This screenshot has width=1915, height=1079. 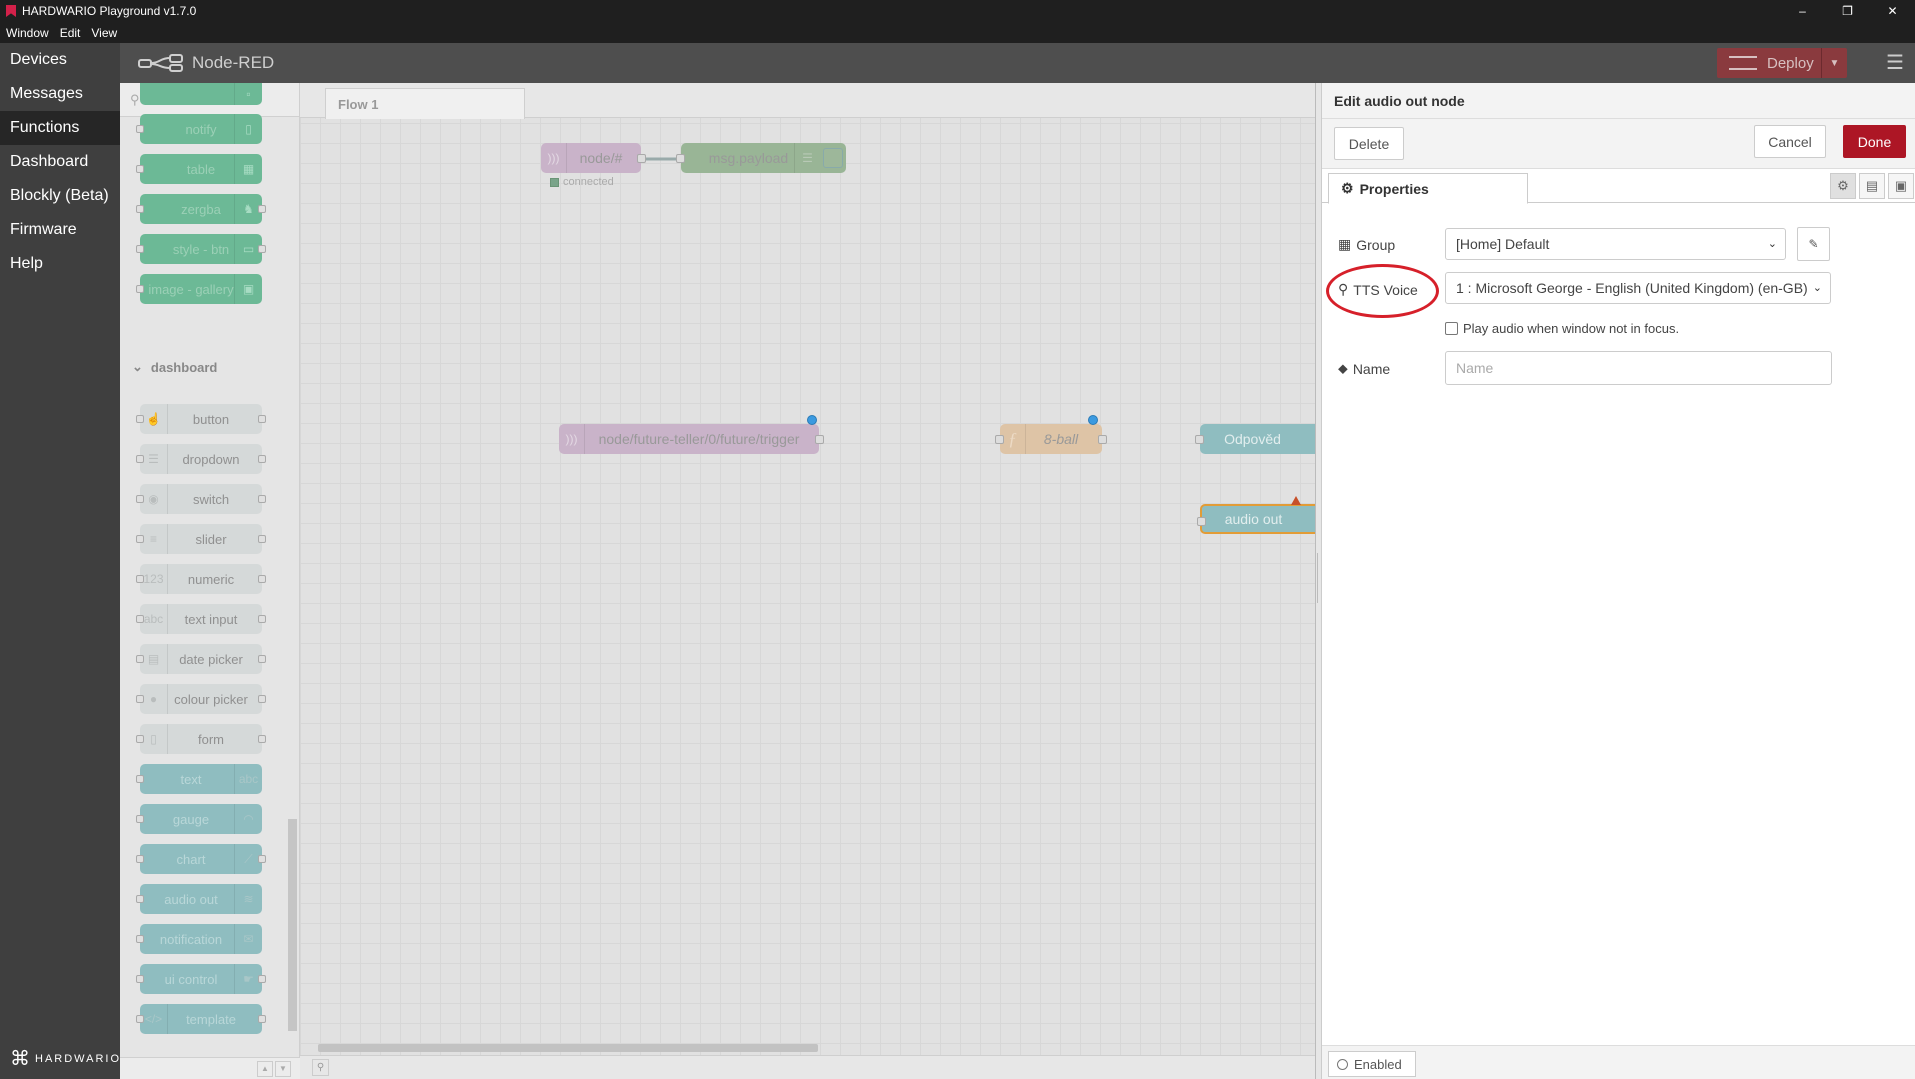 I want to click on description-icon: ▤, so click(x=1872, y=186).